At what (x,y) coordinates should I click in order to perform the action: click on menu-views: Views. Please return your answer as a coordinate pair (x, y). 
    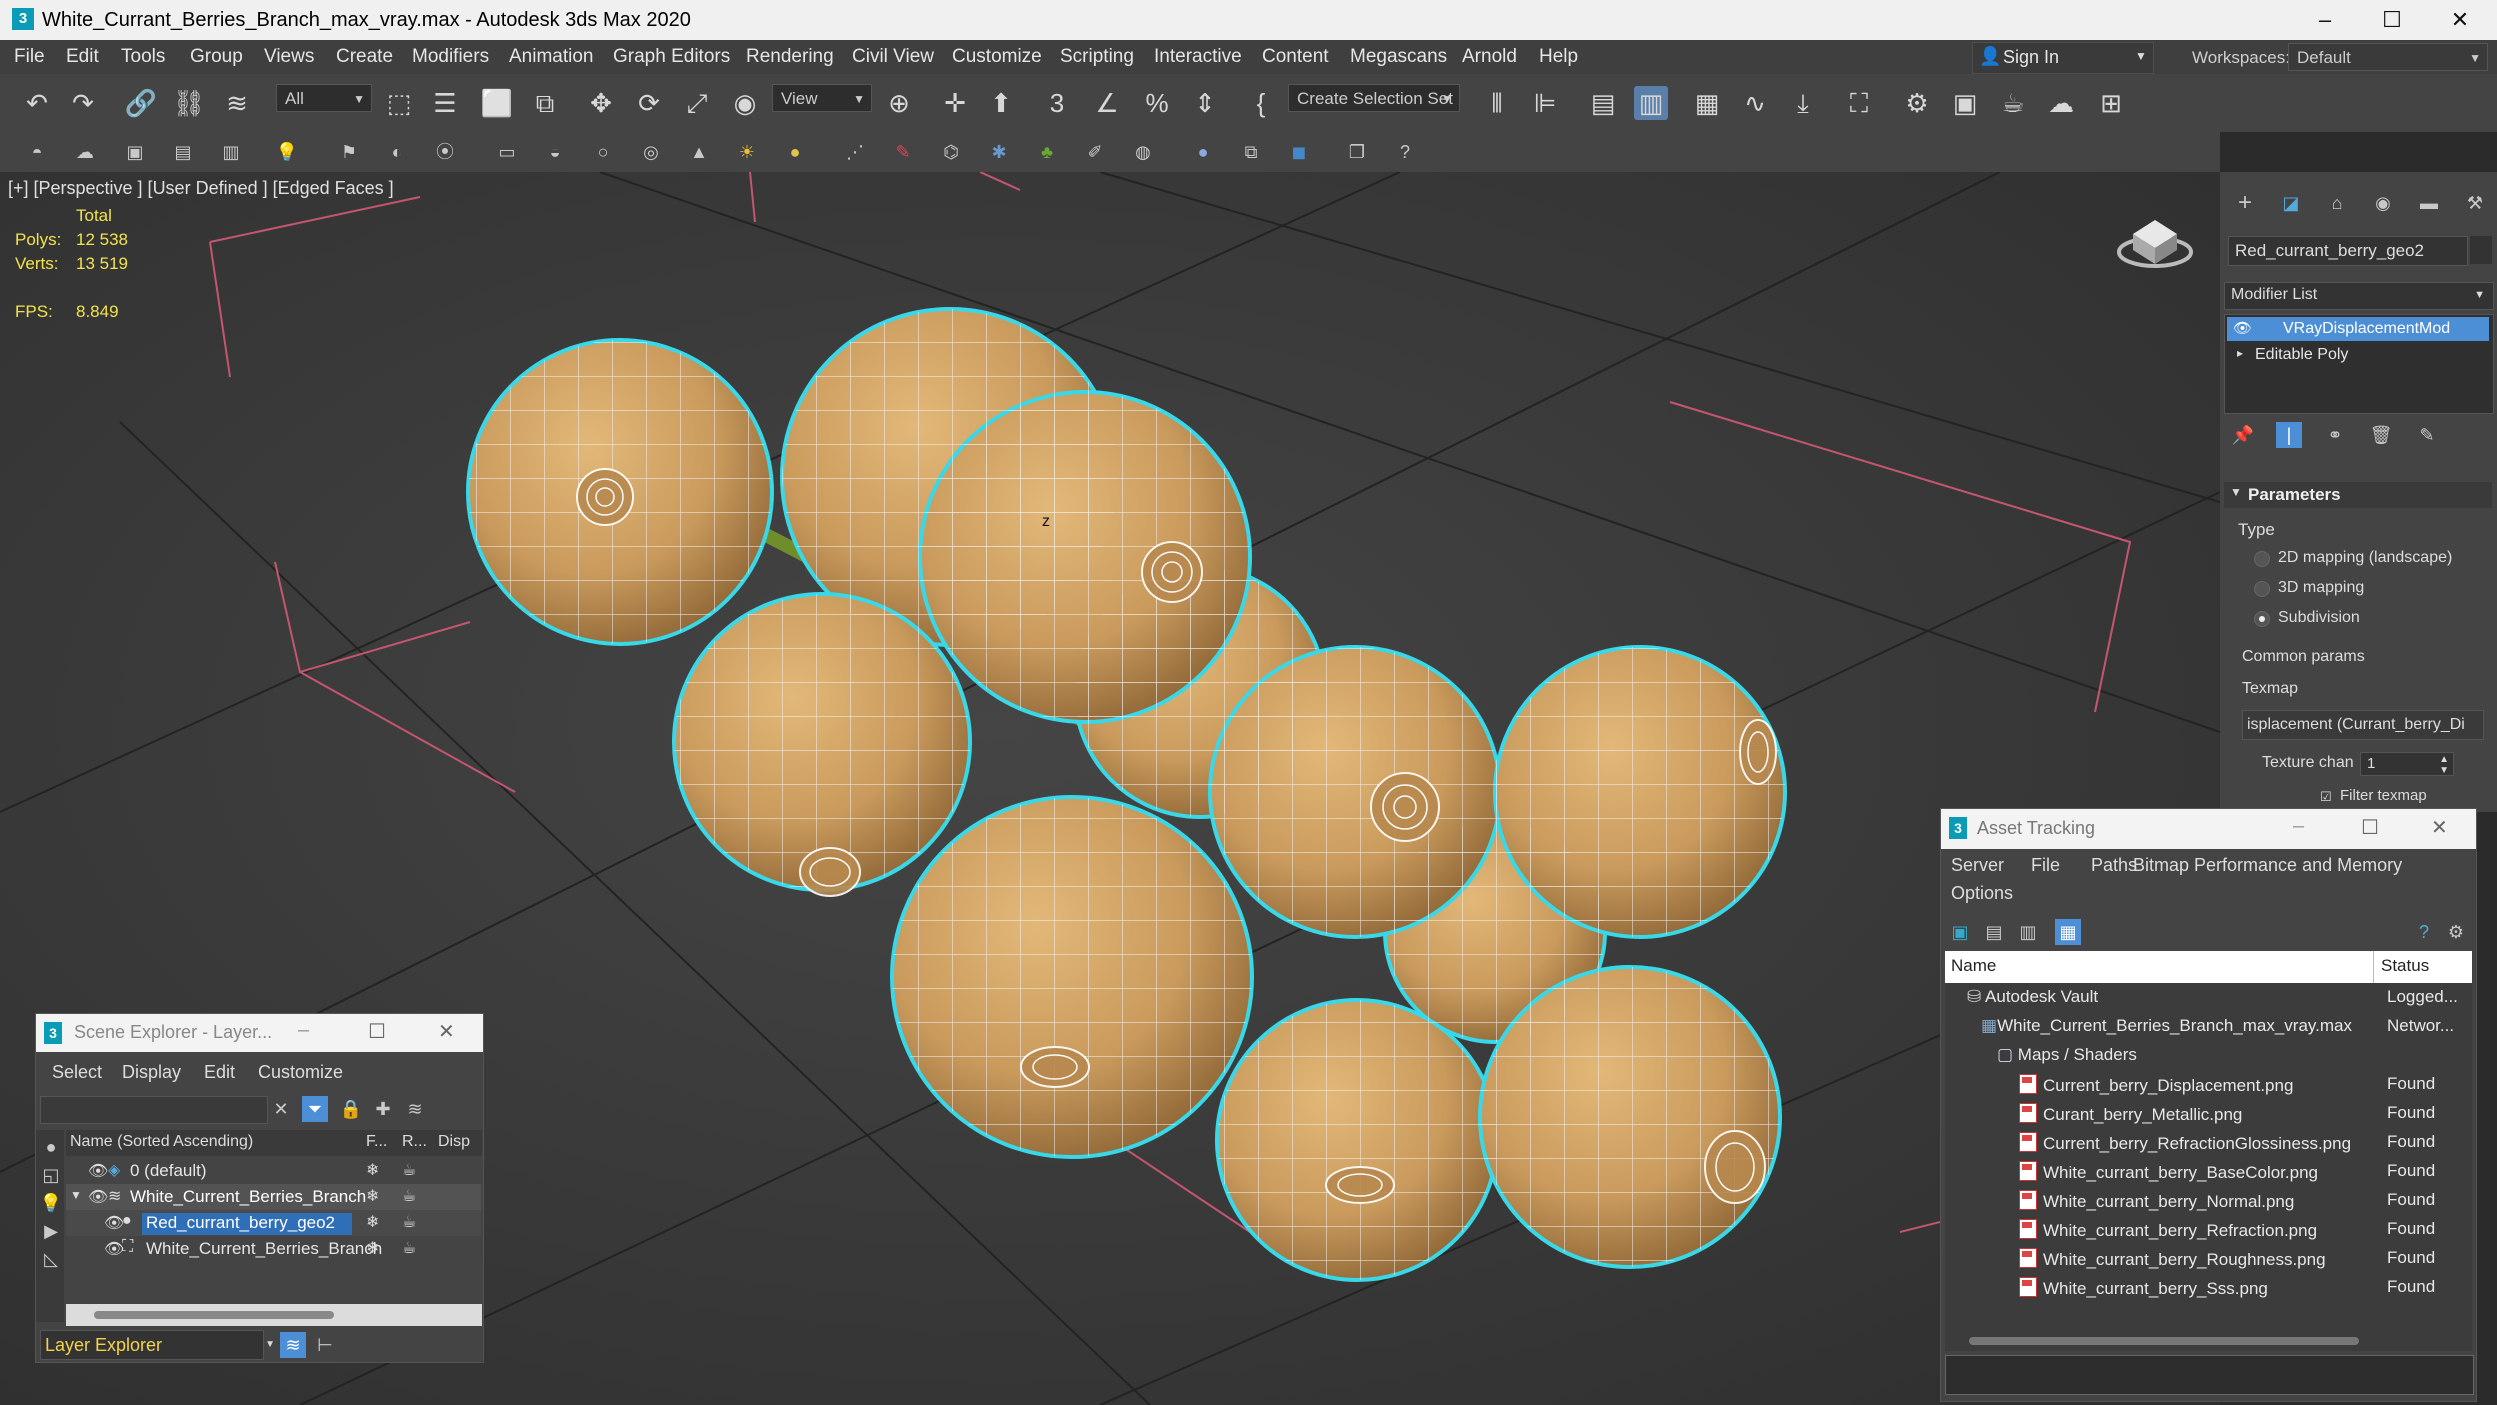
    Looking at the image, I should click on (289, 57).